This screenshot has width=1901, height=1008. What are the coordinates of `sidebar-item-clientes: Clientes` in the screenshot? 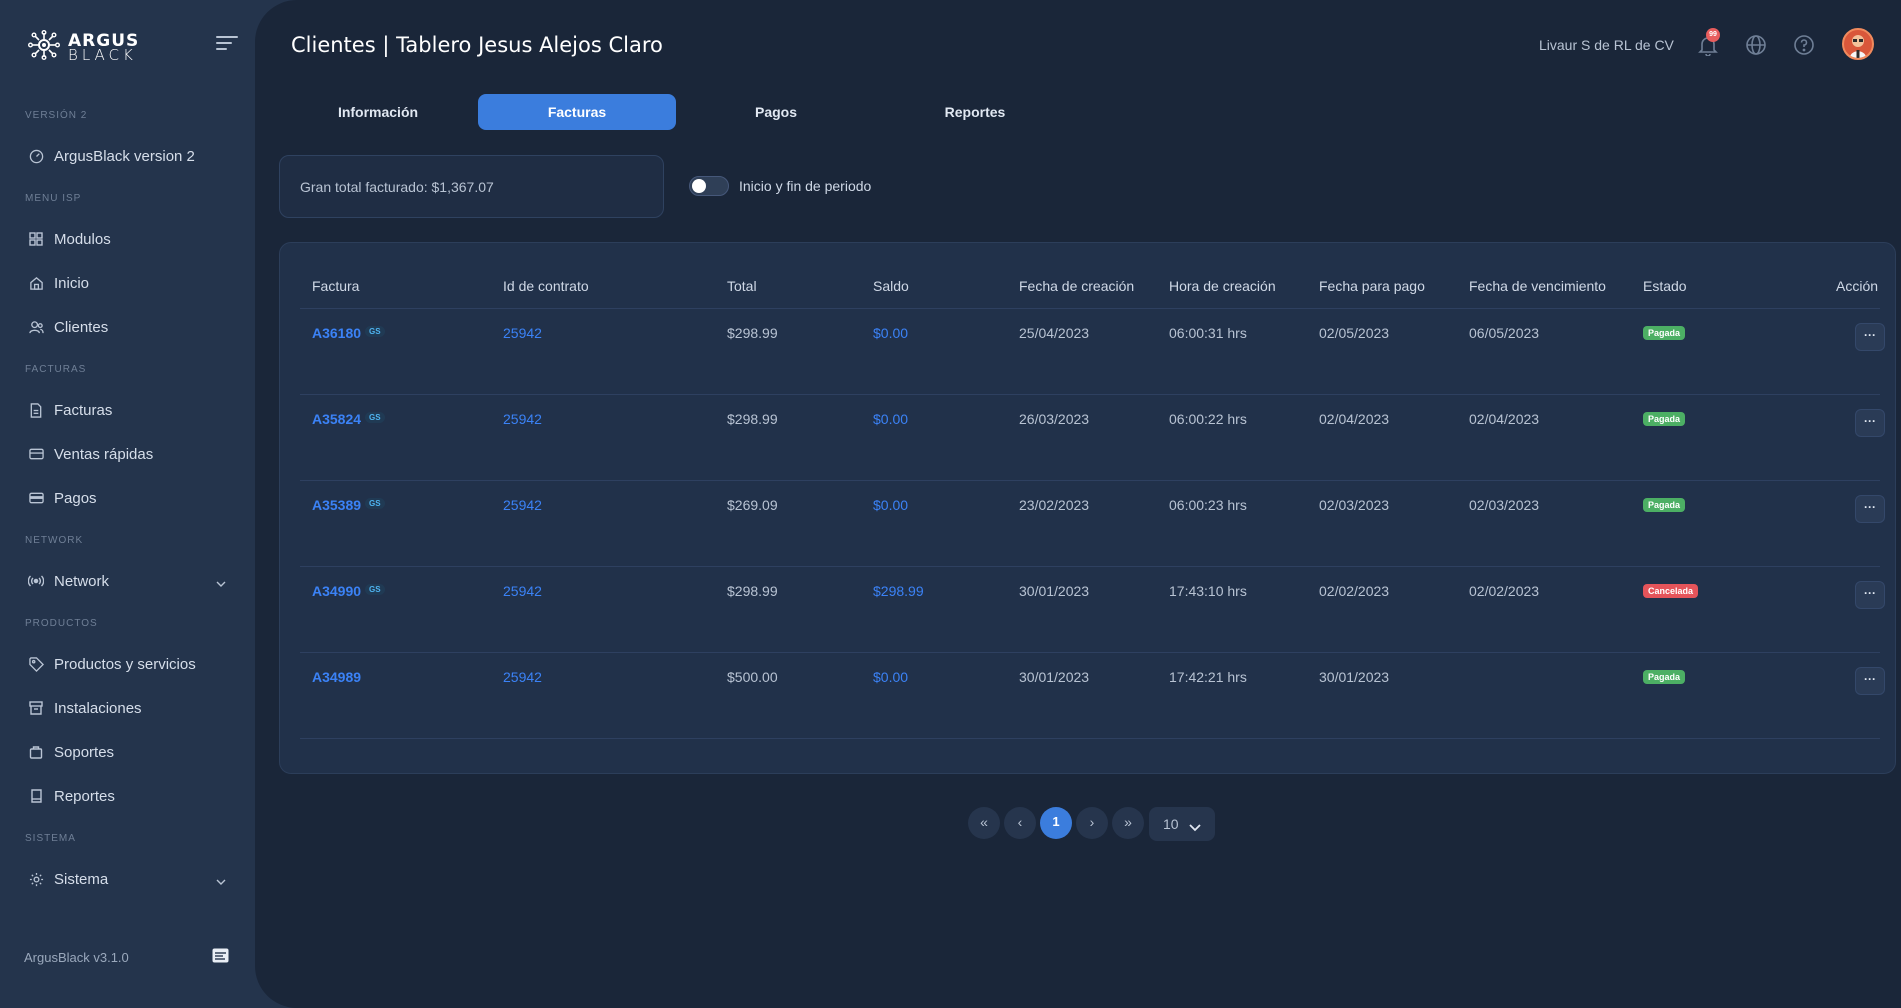 It's located at (129, 327).